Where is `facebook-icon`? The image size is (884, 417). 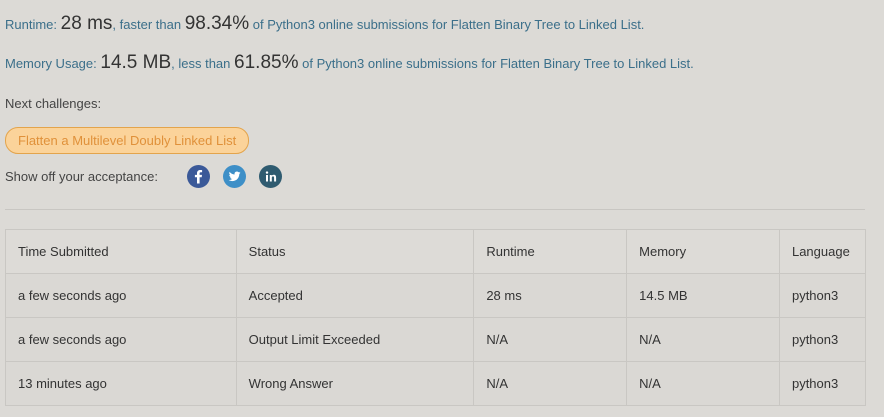
facebook-icon is located at coordinates (198, 176).